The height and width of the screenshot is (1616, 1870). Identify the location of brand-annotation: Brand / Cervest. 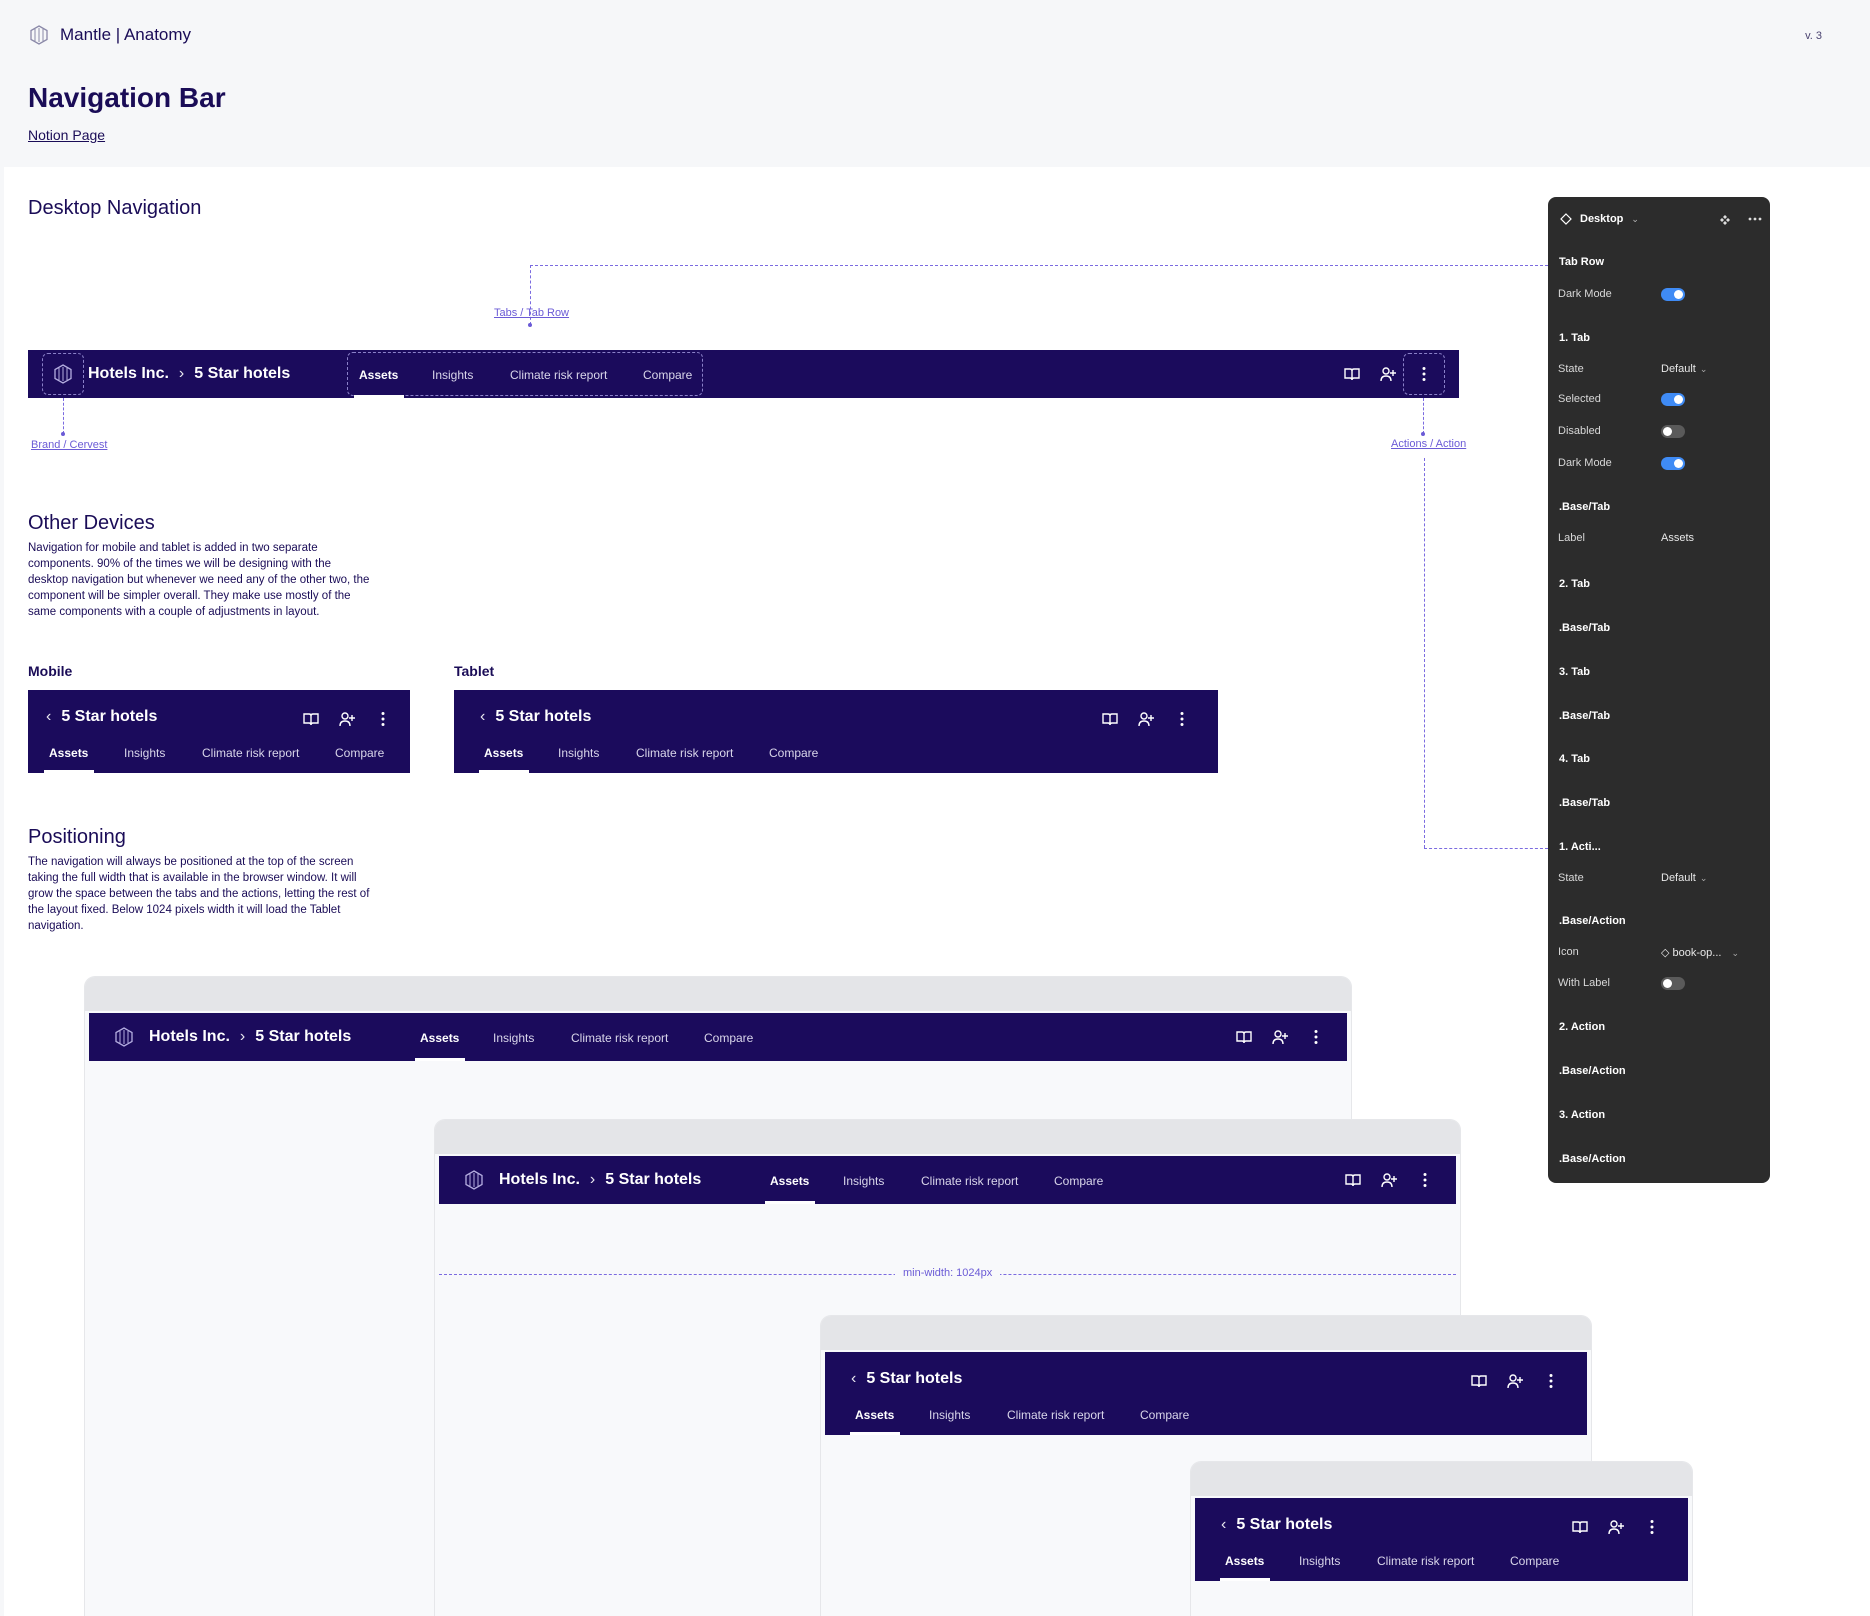
(69, 445).